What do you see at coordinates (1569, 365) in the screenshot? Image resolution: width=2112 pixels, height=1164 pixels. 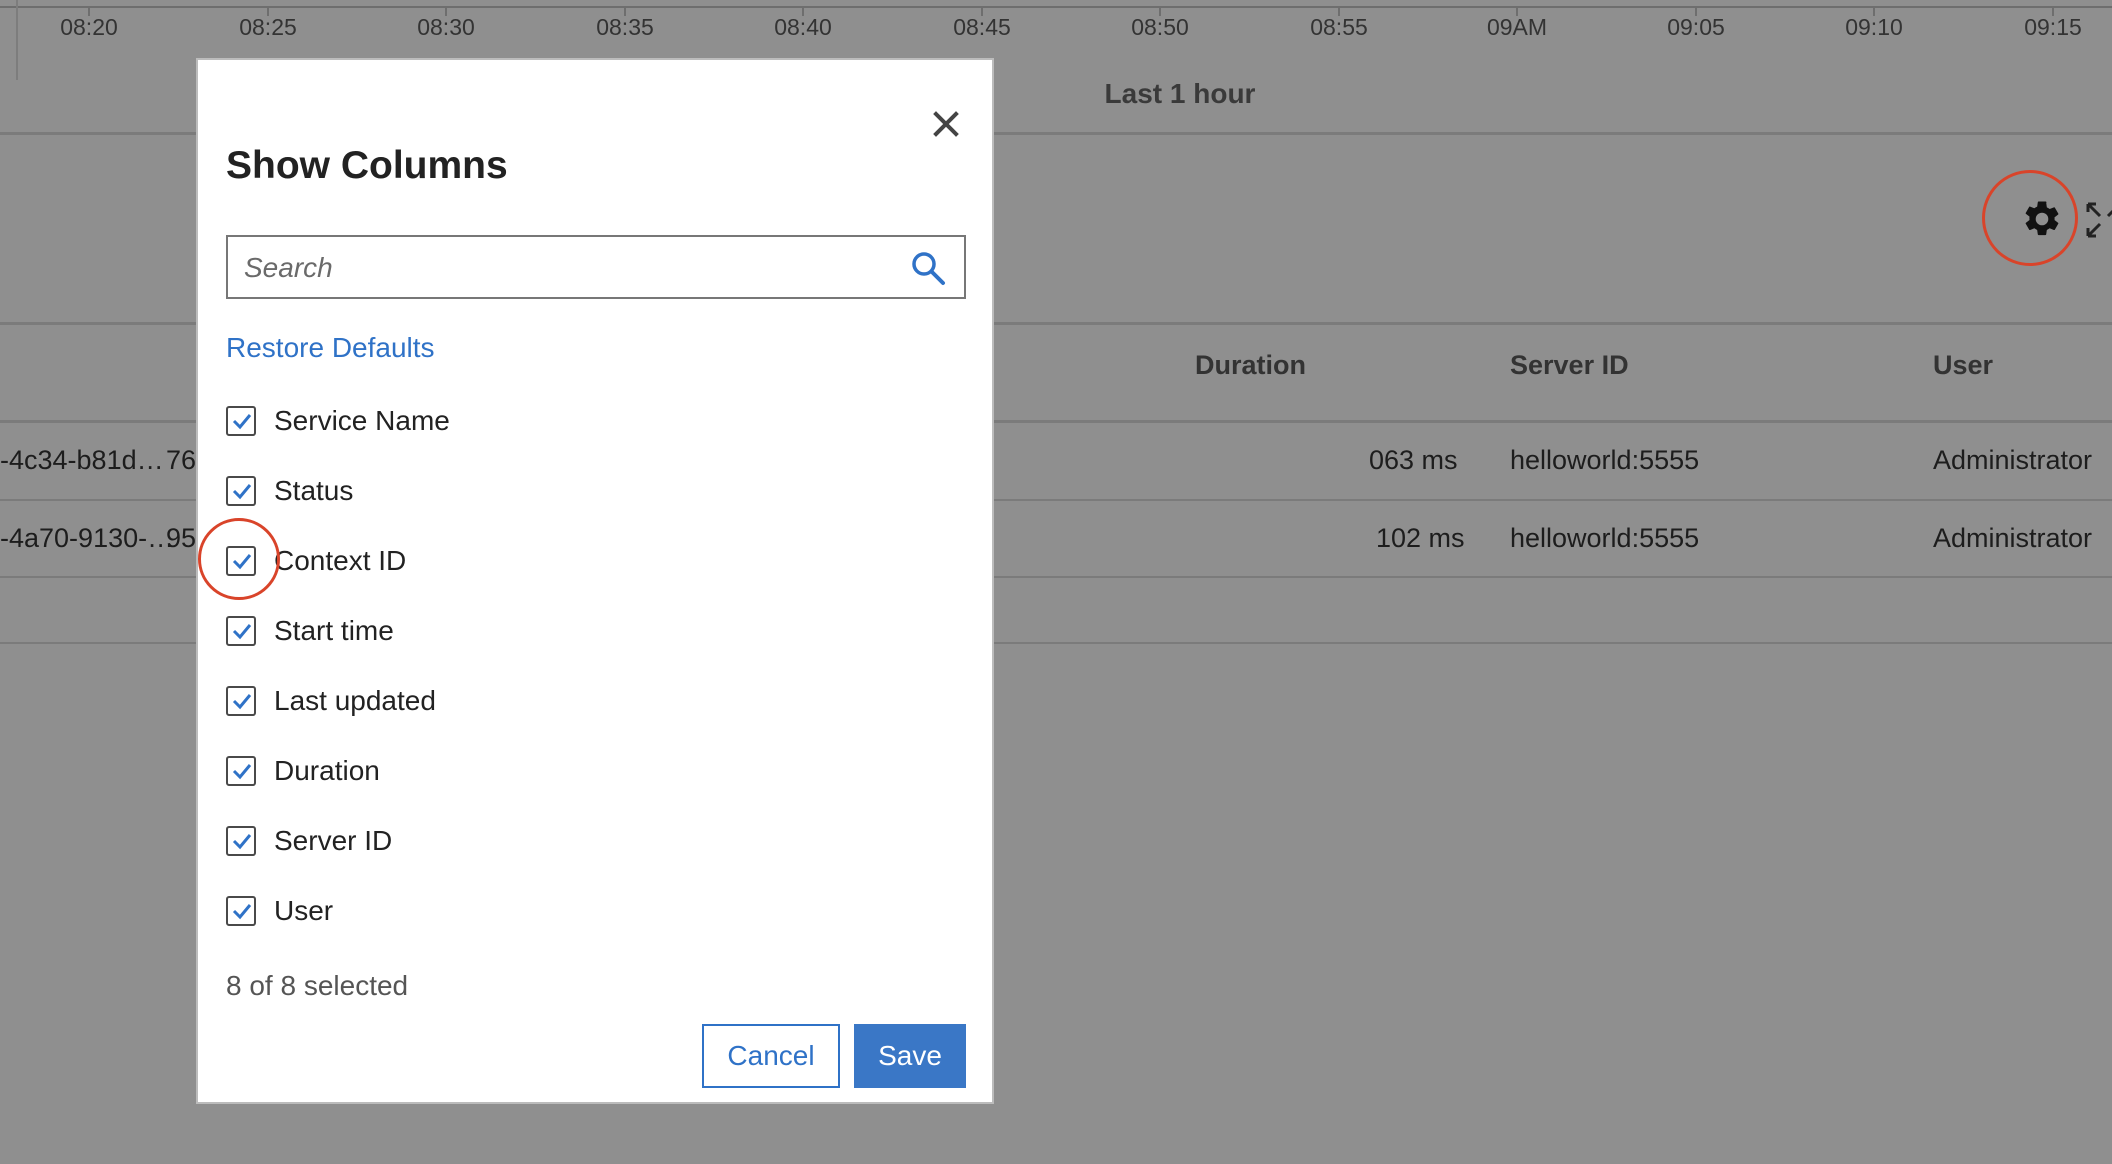 I see `column-header-server-id: Server ID` at bounding box center [1569, 365].